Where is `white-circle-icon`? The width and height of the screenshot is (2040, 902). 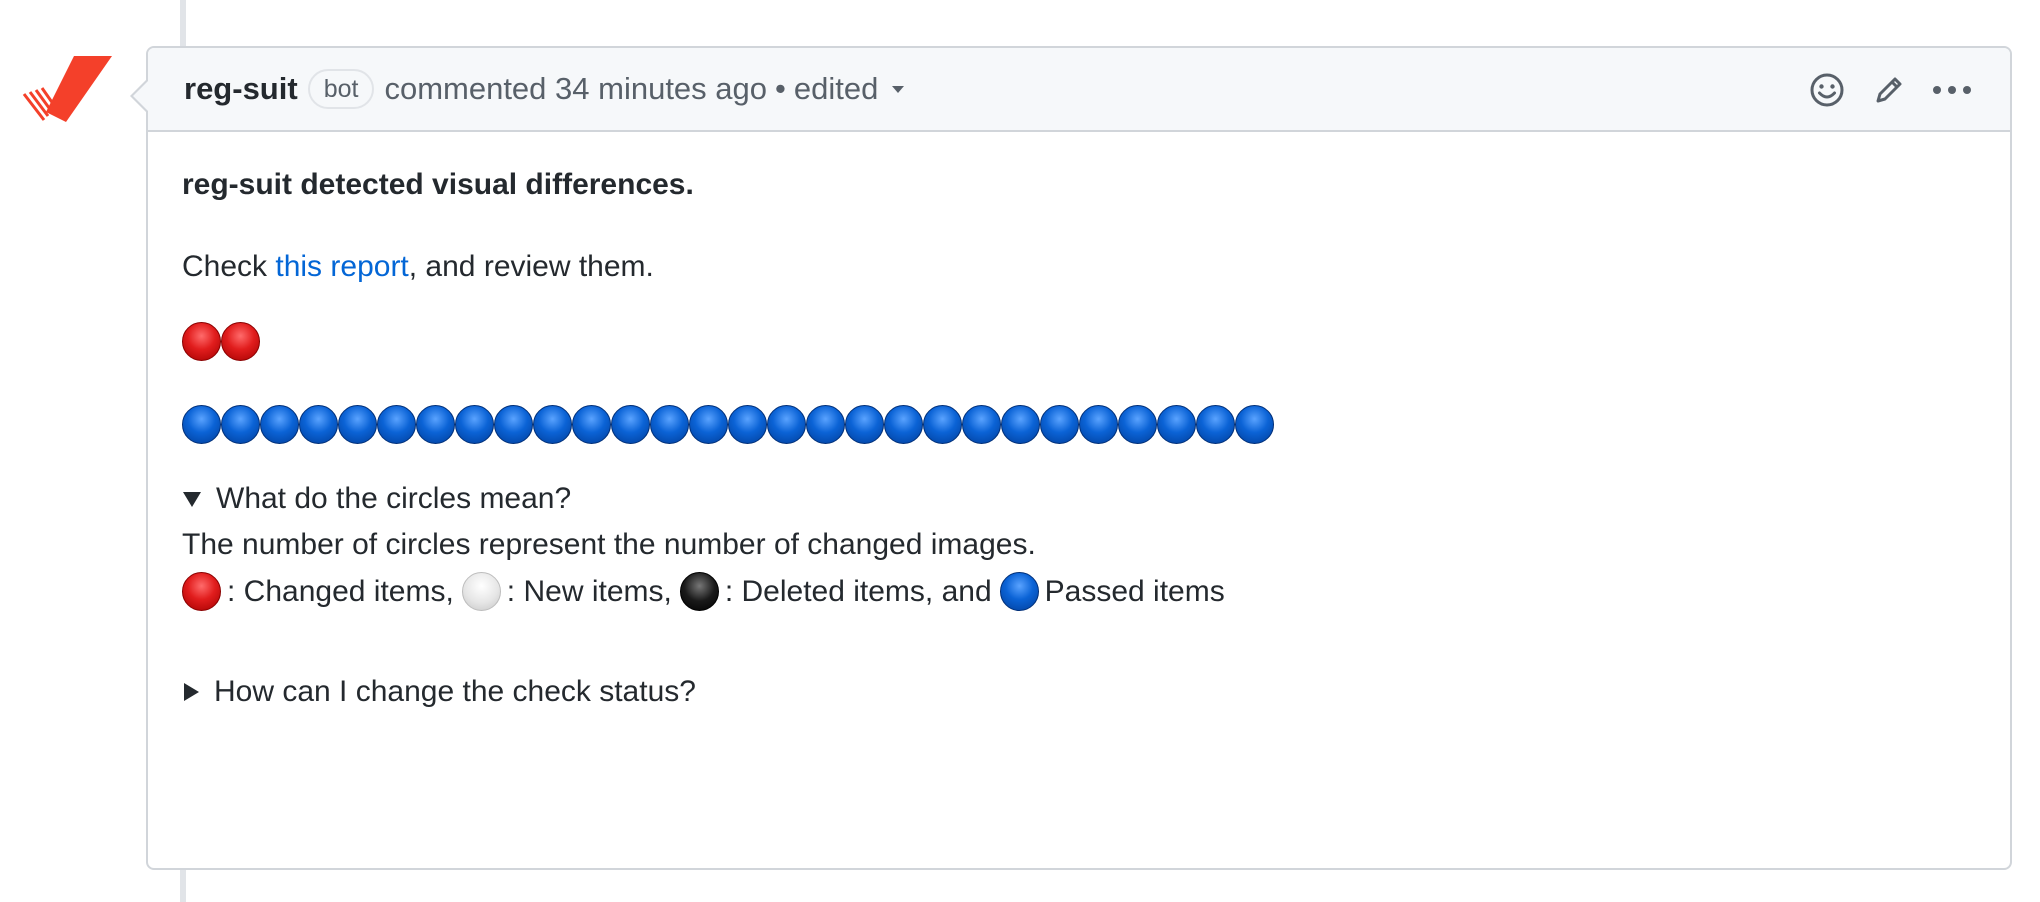 white-circle-icon is located at coordinates (481, 591).